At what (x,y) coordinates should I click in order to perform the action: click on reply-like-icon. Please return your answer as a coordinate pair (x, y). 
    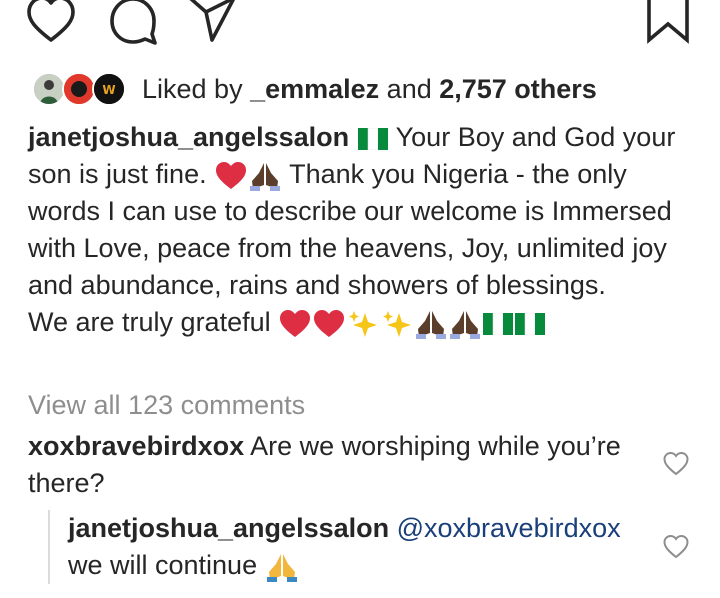
    Looking at the image, I should click on (676, 547).